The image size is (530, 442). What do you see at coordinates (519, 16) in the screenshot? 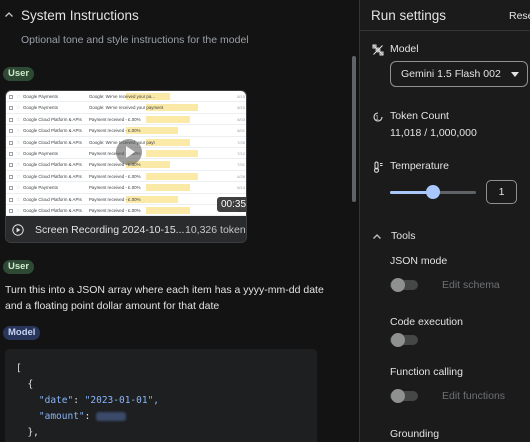
I see `reset-button: Rese` at bounding box center [519, 16].